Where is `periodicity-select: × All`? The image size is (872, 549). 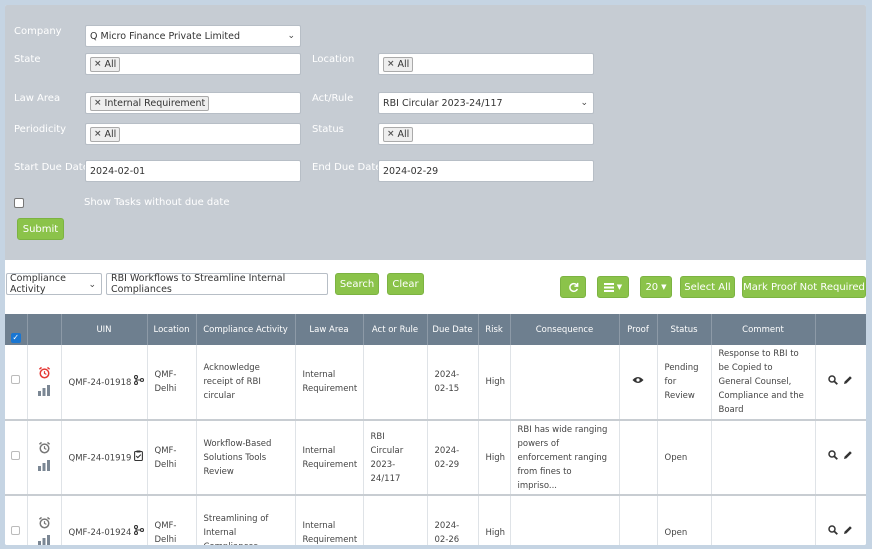
periodicity-select: × All is located at coordinates (193, 134).